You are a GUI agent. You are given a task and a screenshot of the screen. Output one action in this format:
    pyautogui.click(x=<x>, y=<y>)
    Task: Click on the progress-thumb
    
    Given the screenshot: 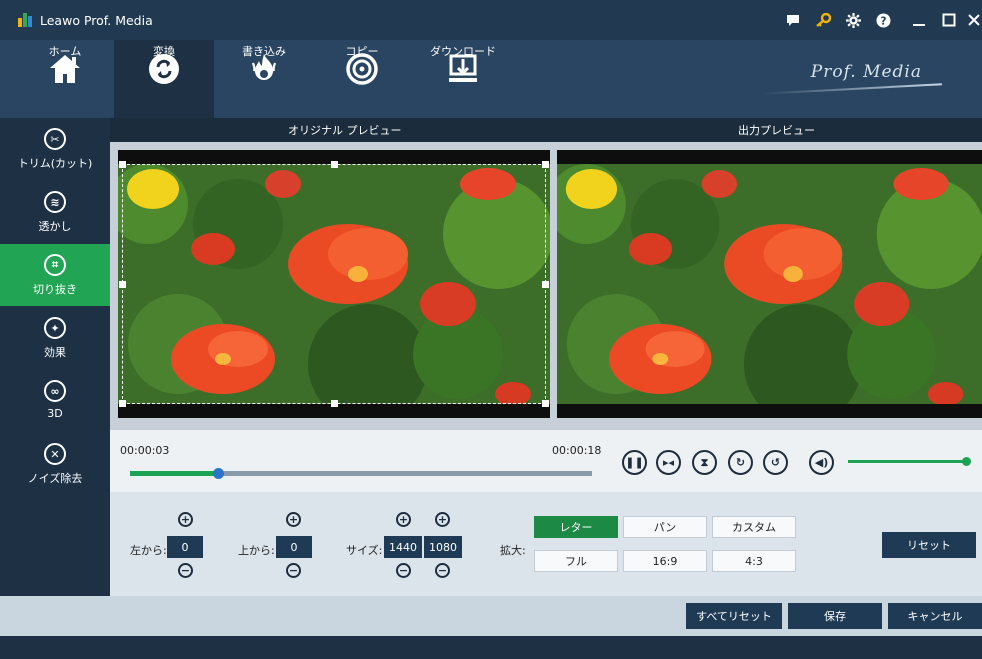 What is the action you would take?
    pyautogui.click(x=218, y=473)
    